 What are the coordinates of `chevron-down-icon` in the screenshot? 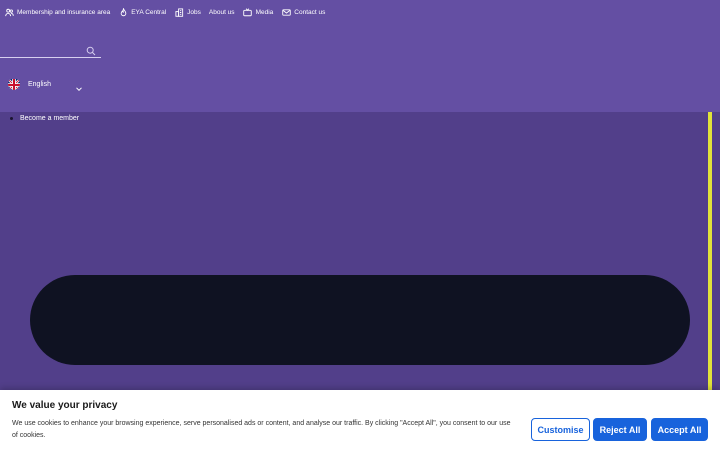 It's located at (79, 86).